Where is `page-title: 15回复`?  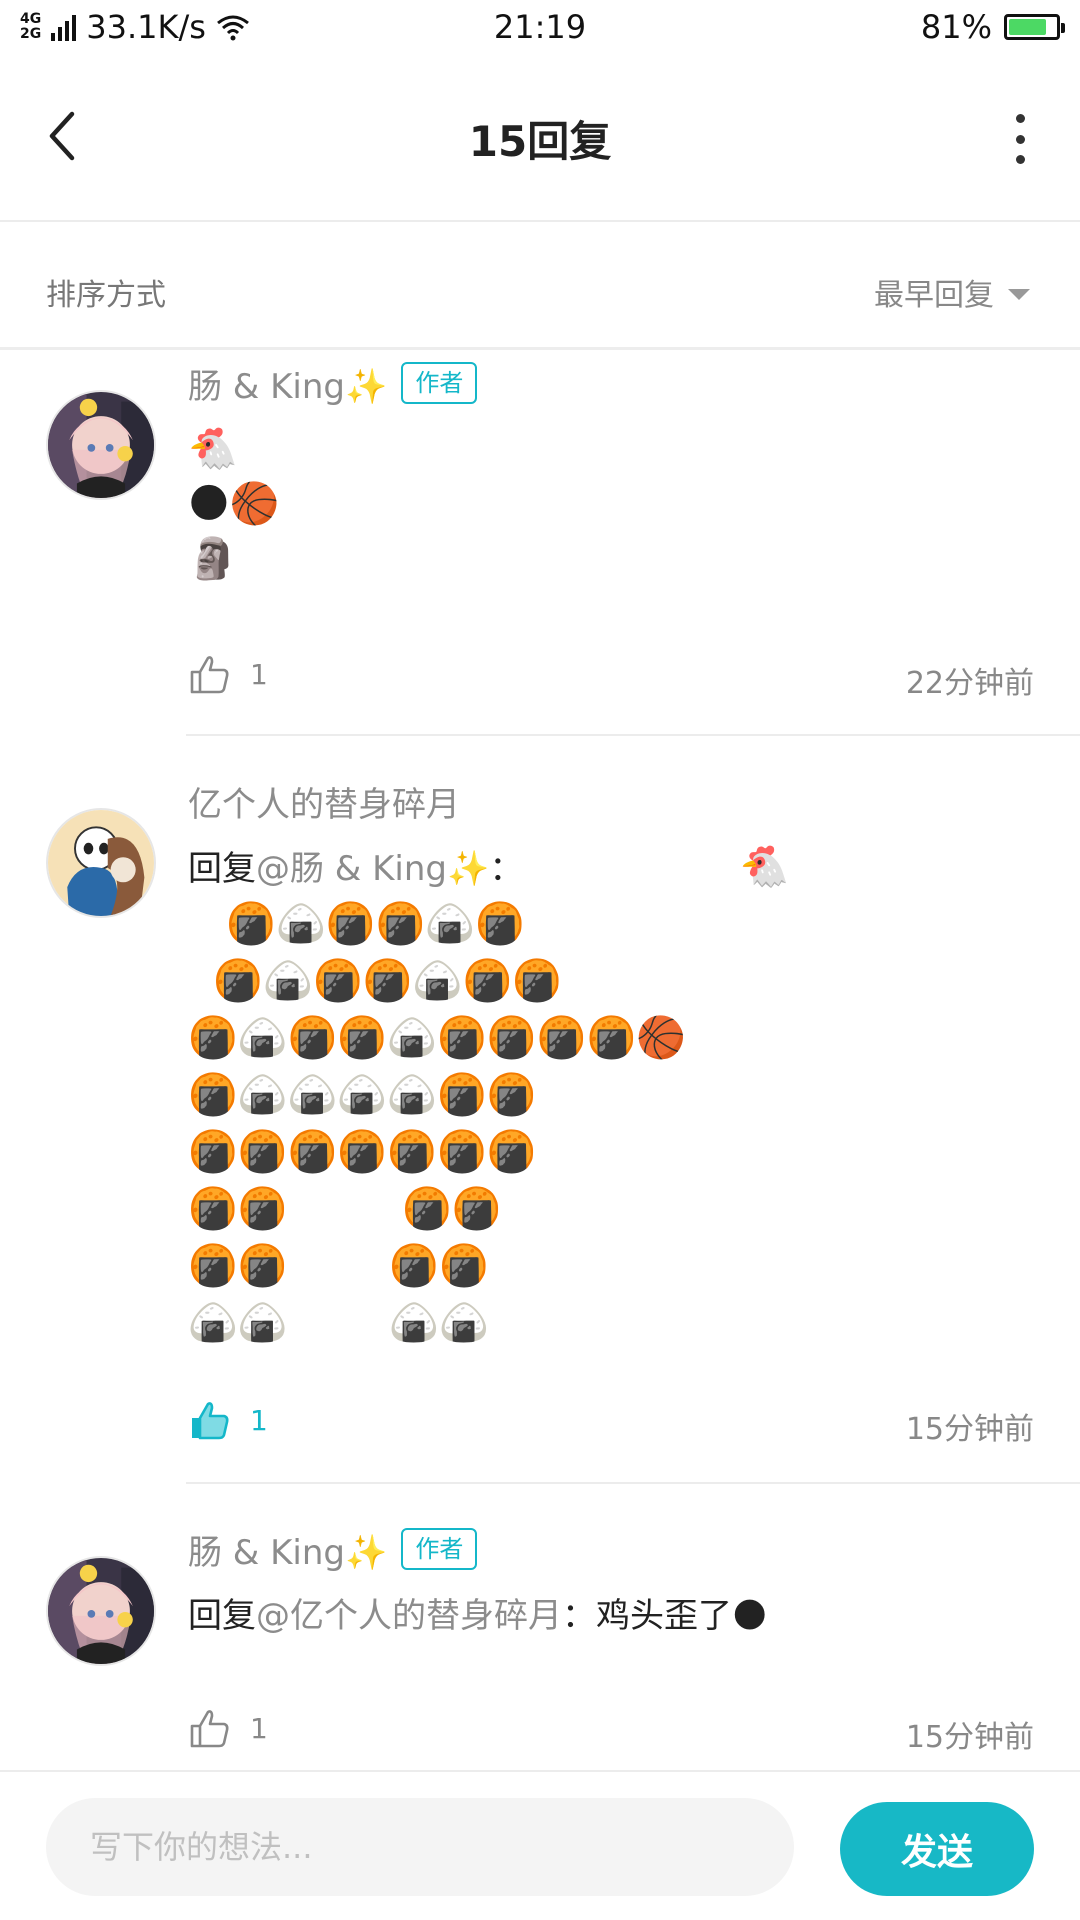
page-title: 15回复 is located at coordinates (540, 141).